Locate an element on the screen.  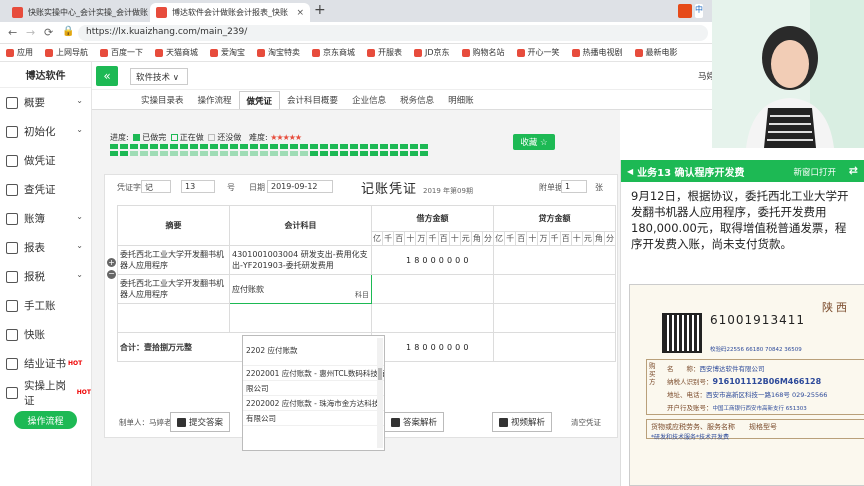
sidebar-item-3: 查凭证 is located at coordinates (45, 189).